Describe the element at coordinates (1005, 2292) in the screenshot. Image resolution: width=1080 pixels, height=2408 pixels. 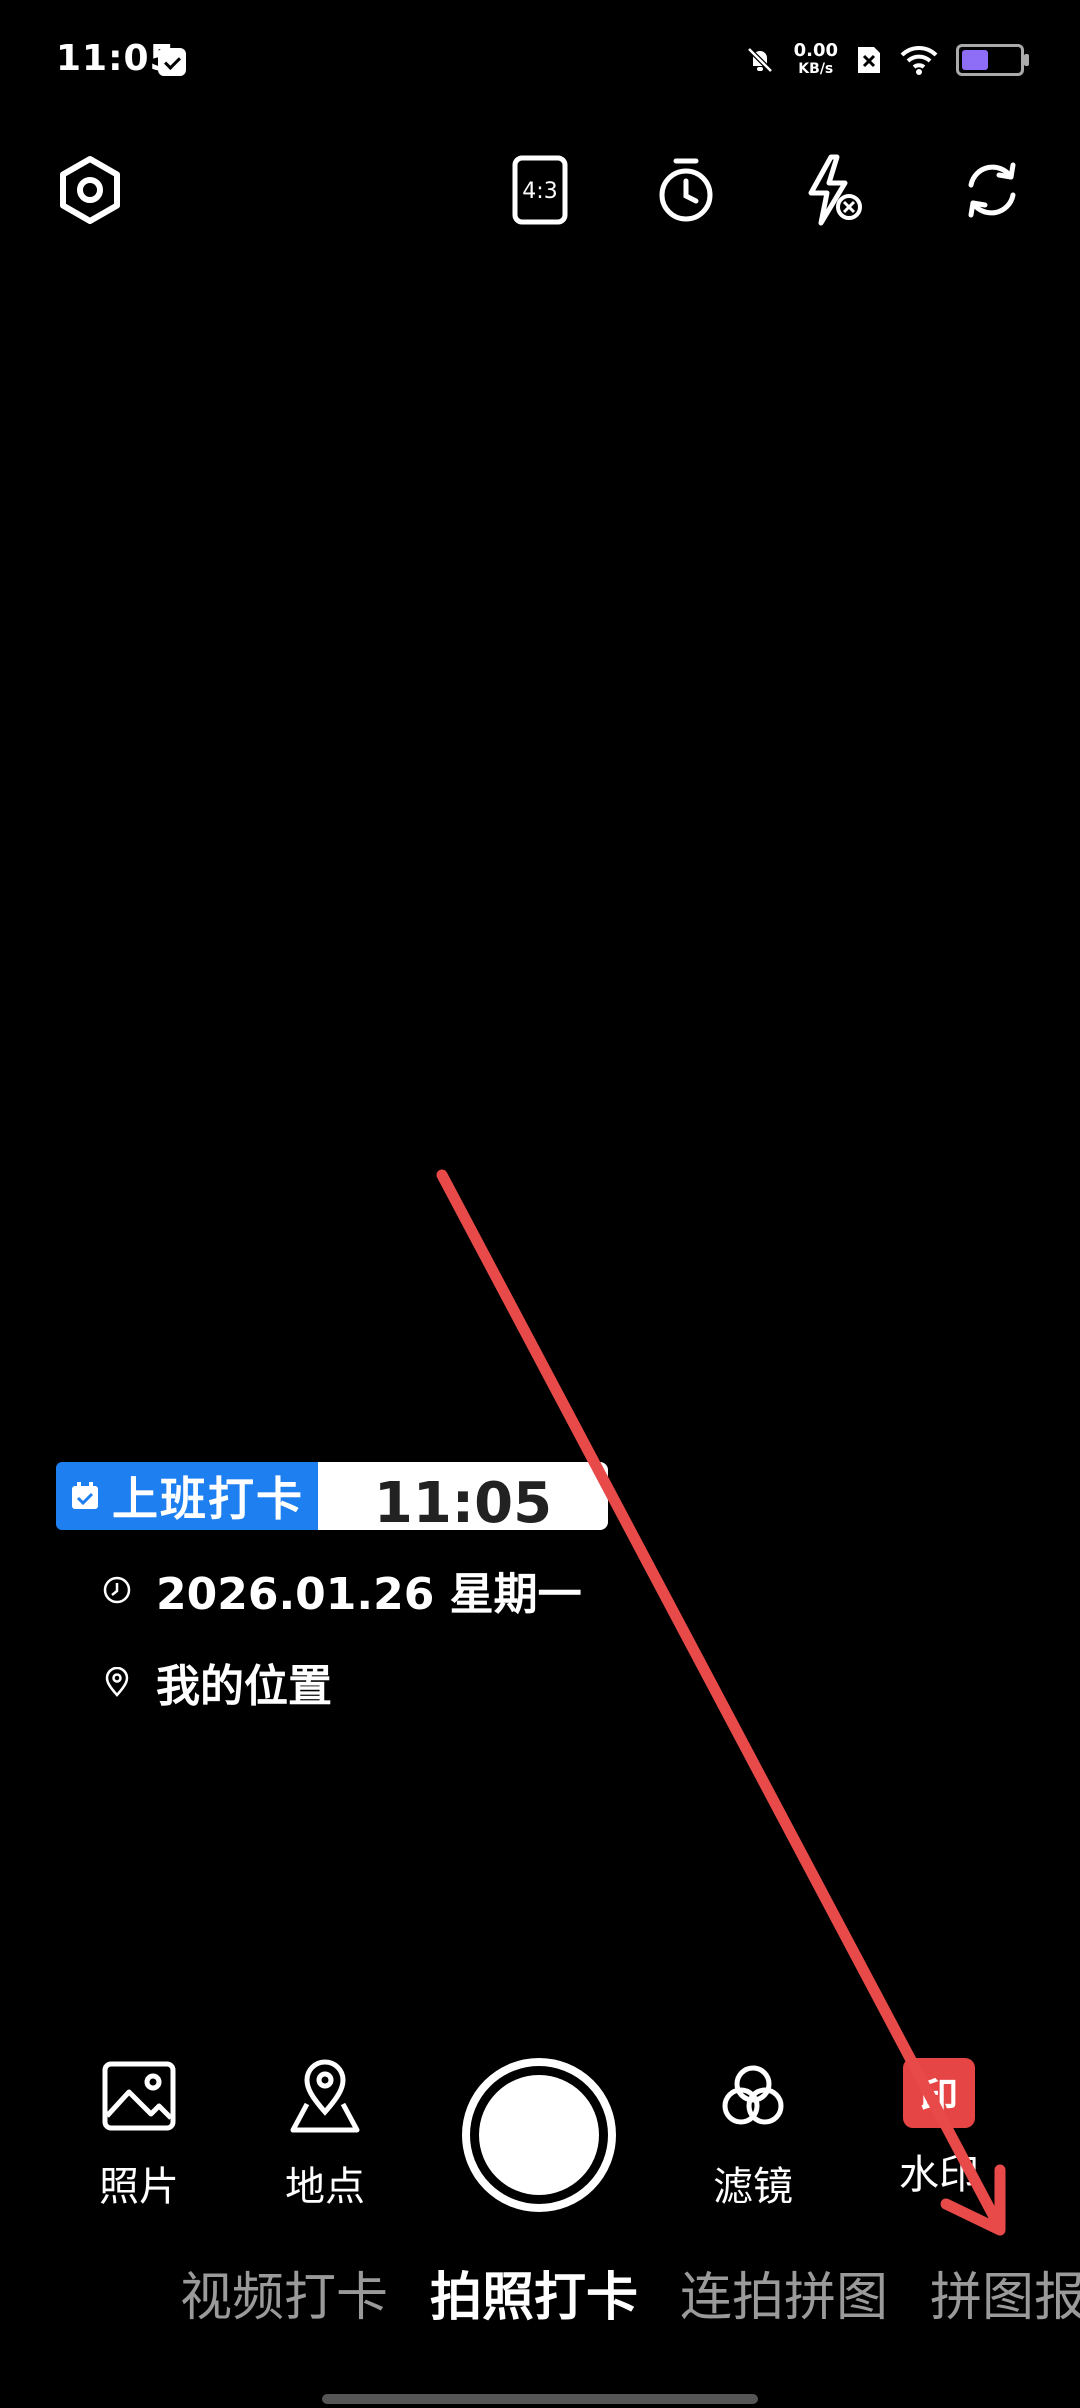
I see `mode-tab-collage-report: 拼图报` at that location.